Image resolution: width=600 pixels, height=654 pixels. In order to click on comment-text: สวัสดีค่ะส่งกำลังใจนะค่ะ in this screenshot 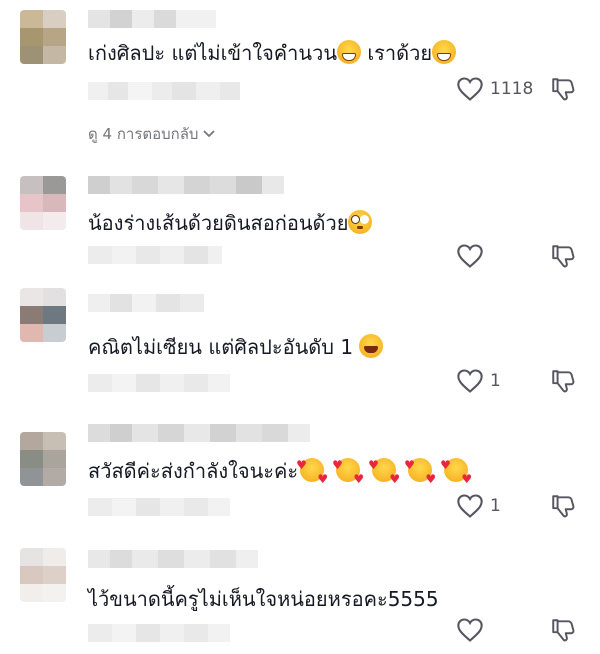, I will do `click(280, 472)`.